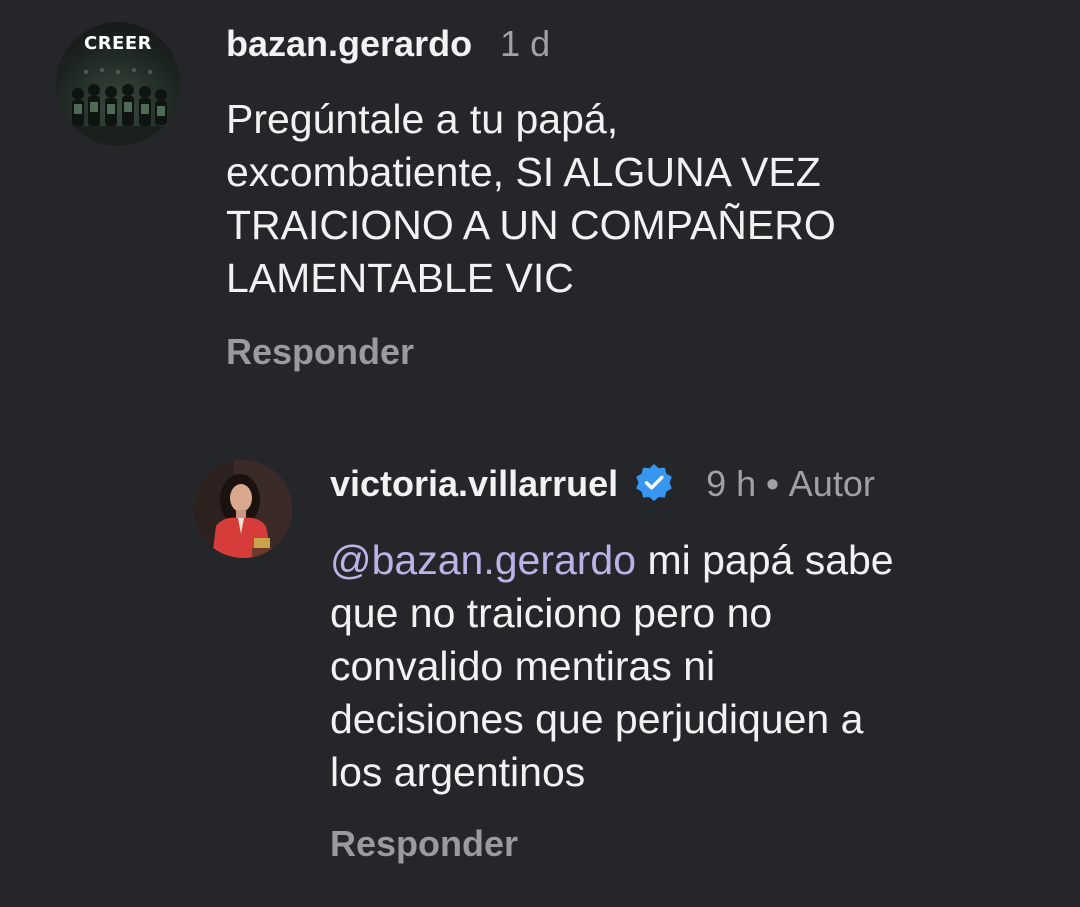  I want to click on avatar: CREER, so click(118, 84).